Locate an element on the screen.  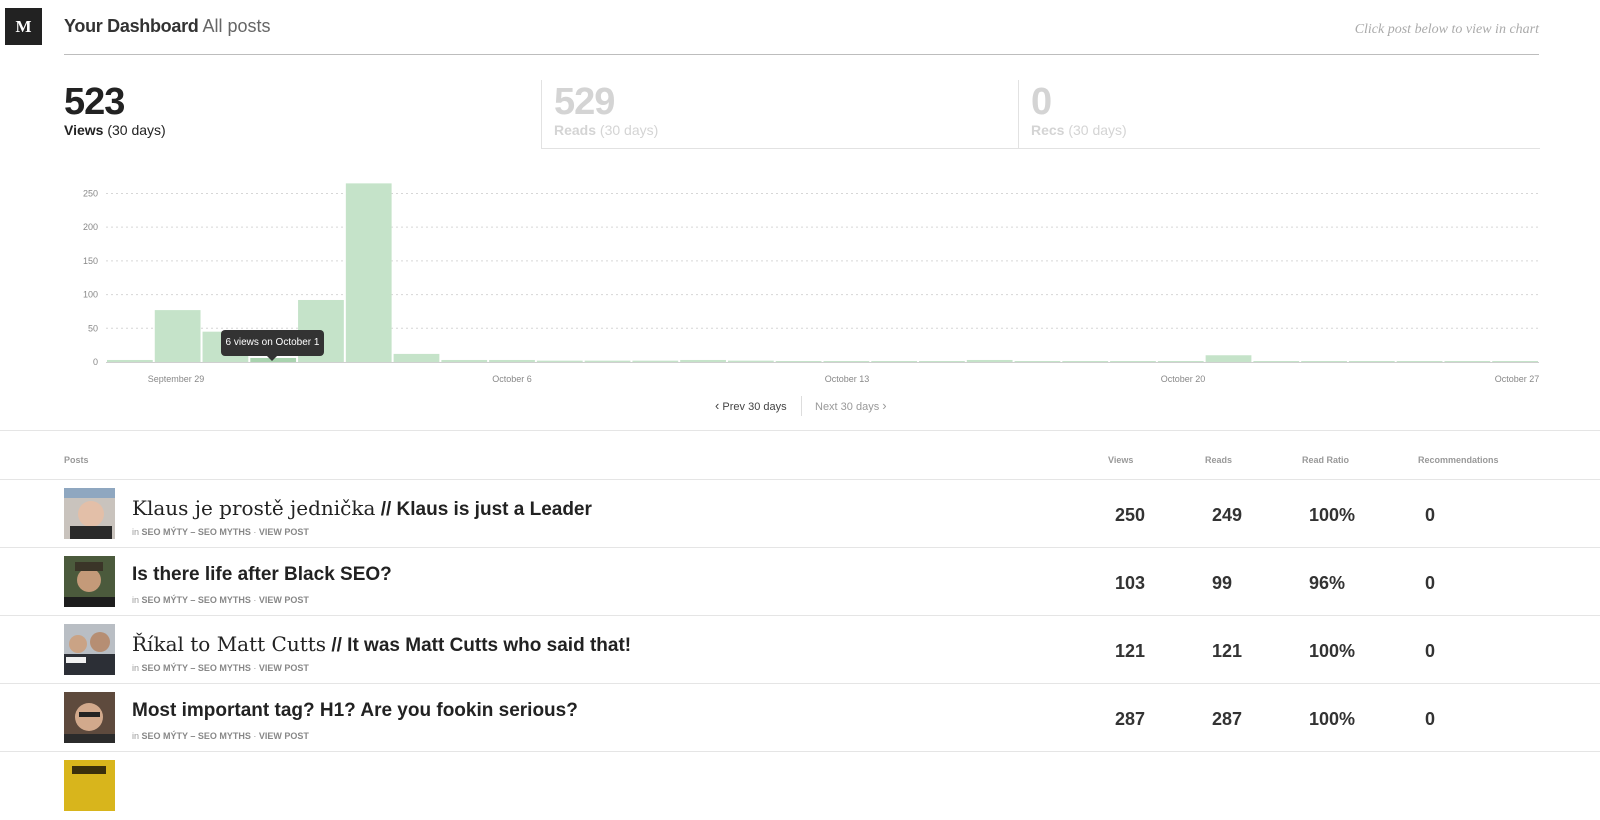
table-row-partial is located at coordinates (800, 785).